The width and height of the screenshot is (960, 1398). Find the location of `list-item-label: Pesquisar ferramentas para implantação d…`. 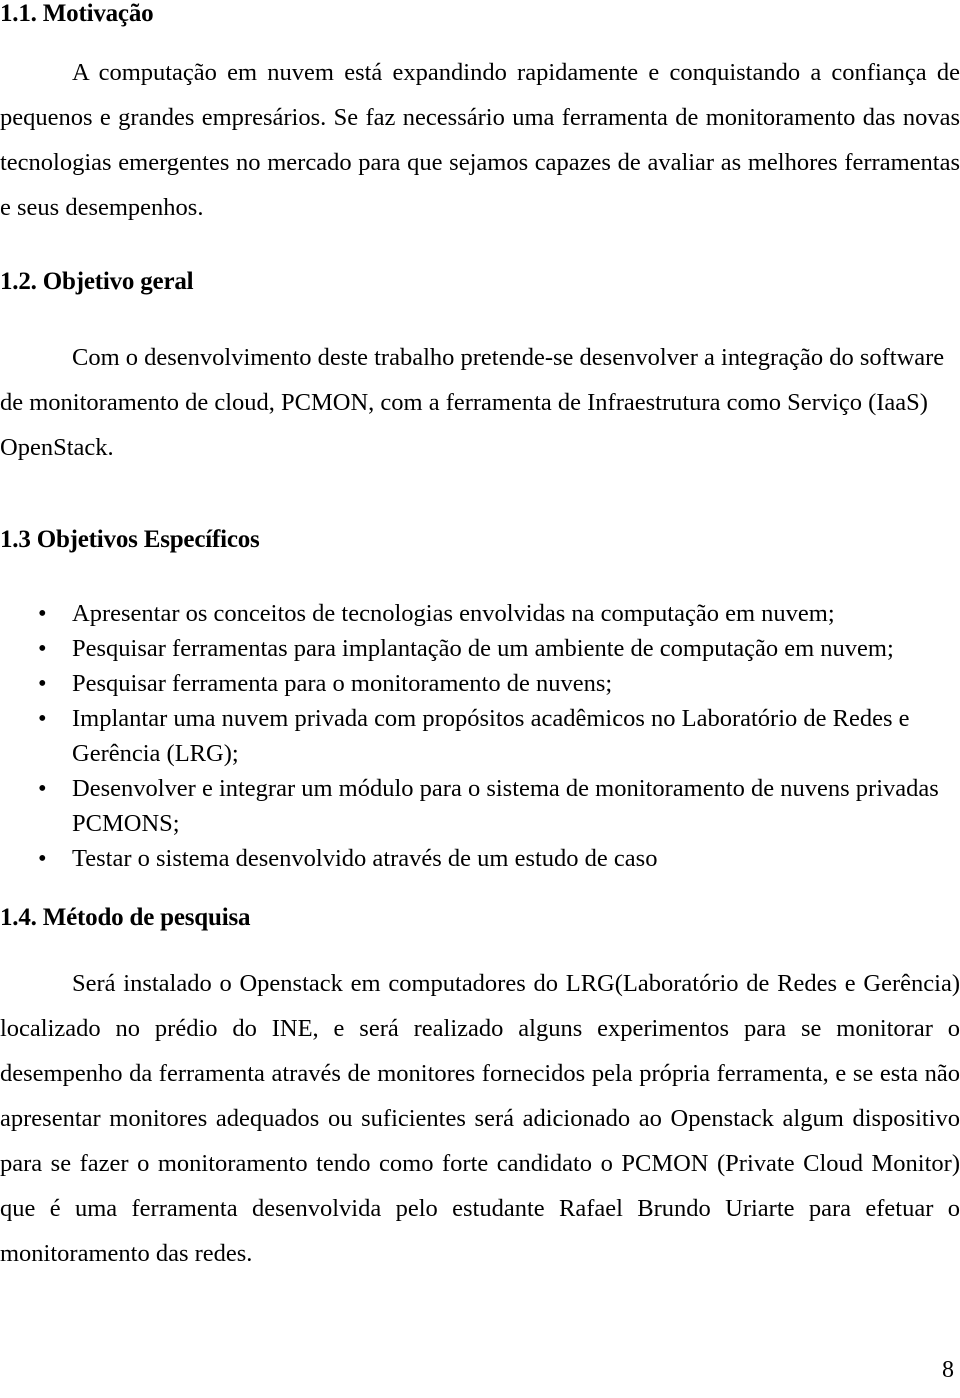

list-item-label: Pesquisar ferramentas para implantação d… is located at coordinates (483, 648).